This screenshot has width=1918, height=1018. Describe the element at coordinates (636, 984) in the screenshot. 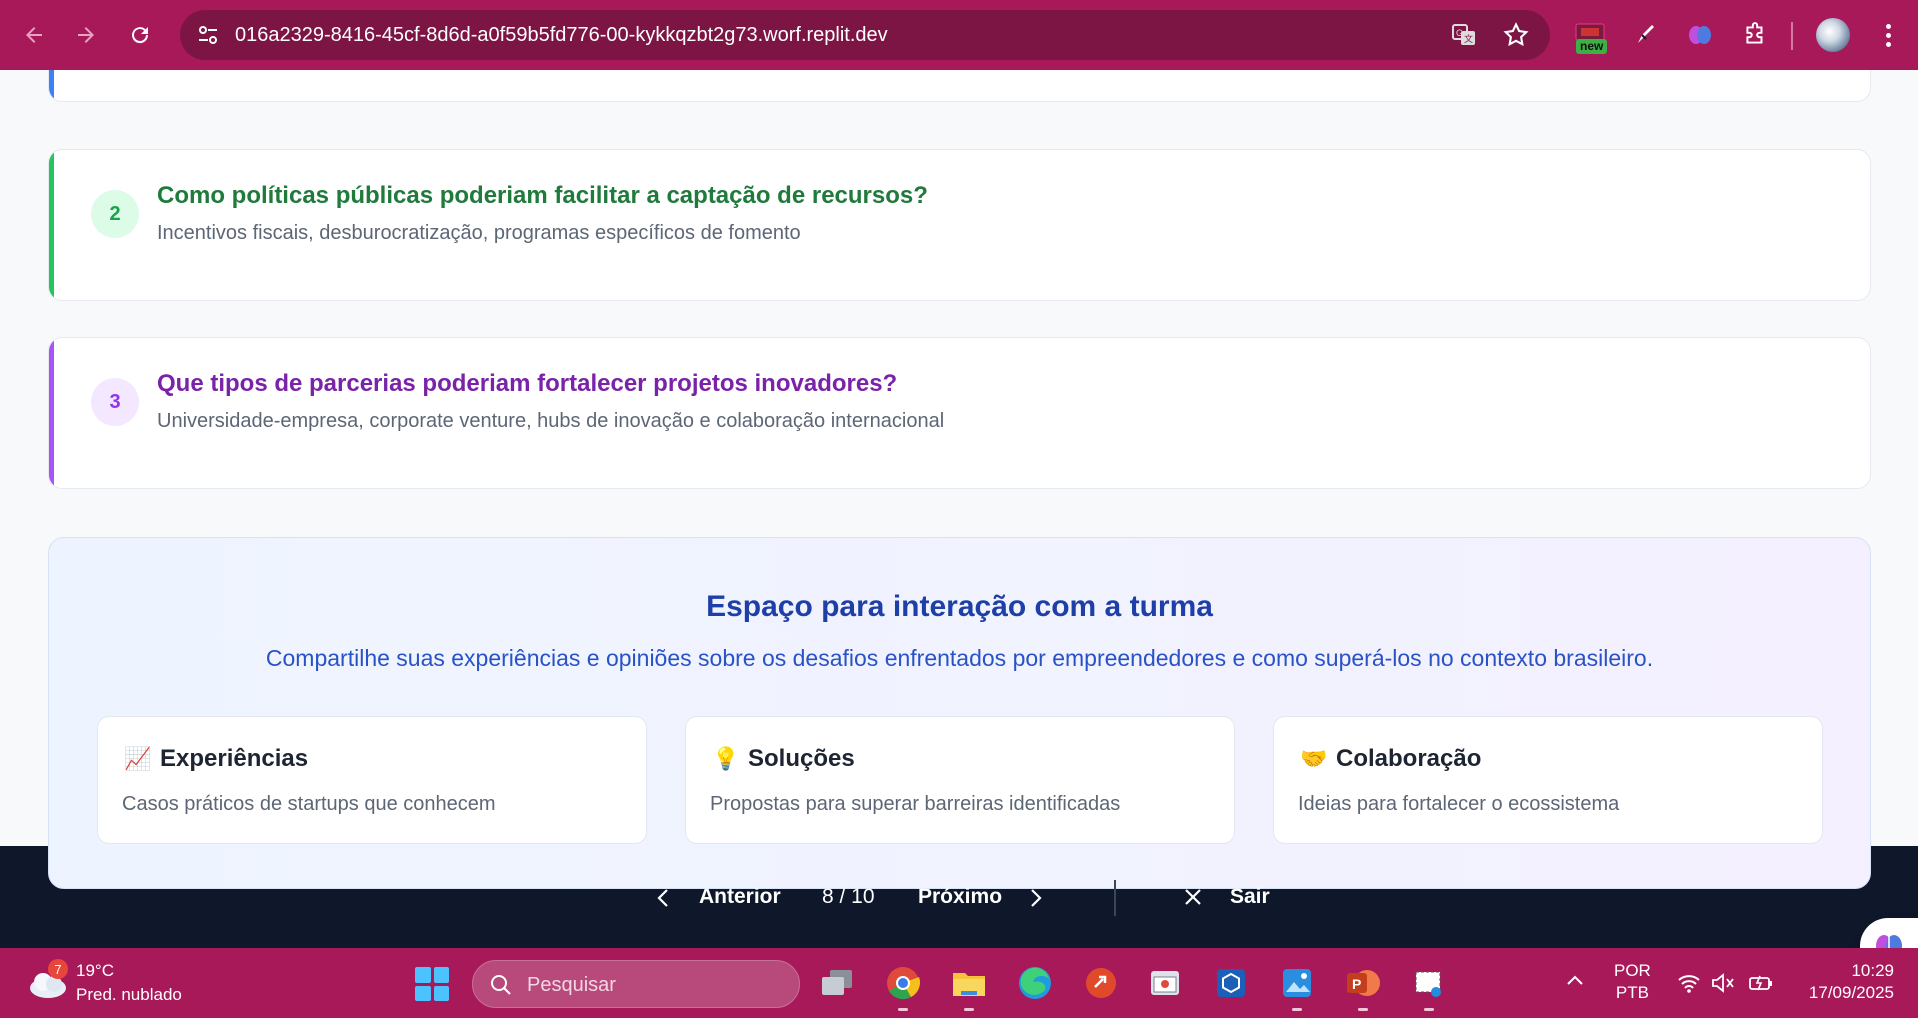

I see `taskbar-search: Pesquisar` at that location.